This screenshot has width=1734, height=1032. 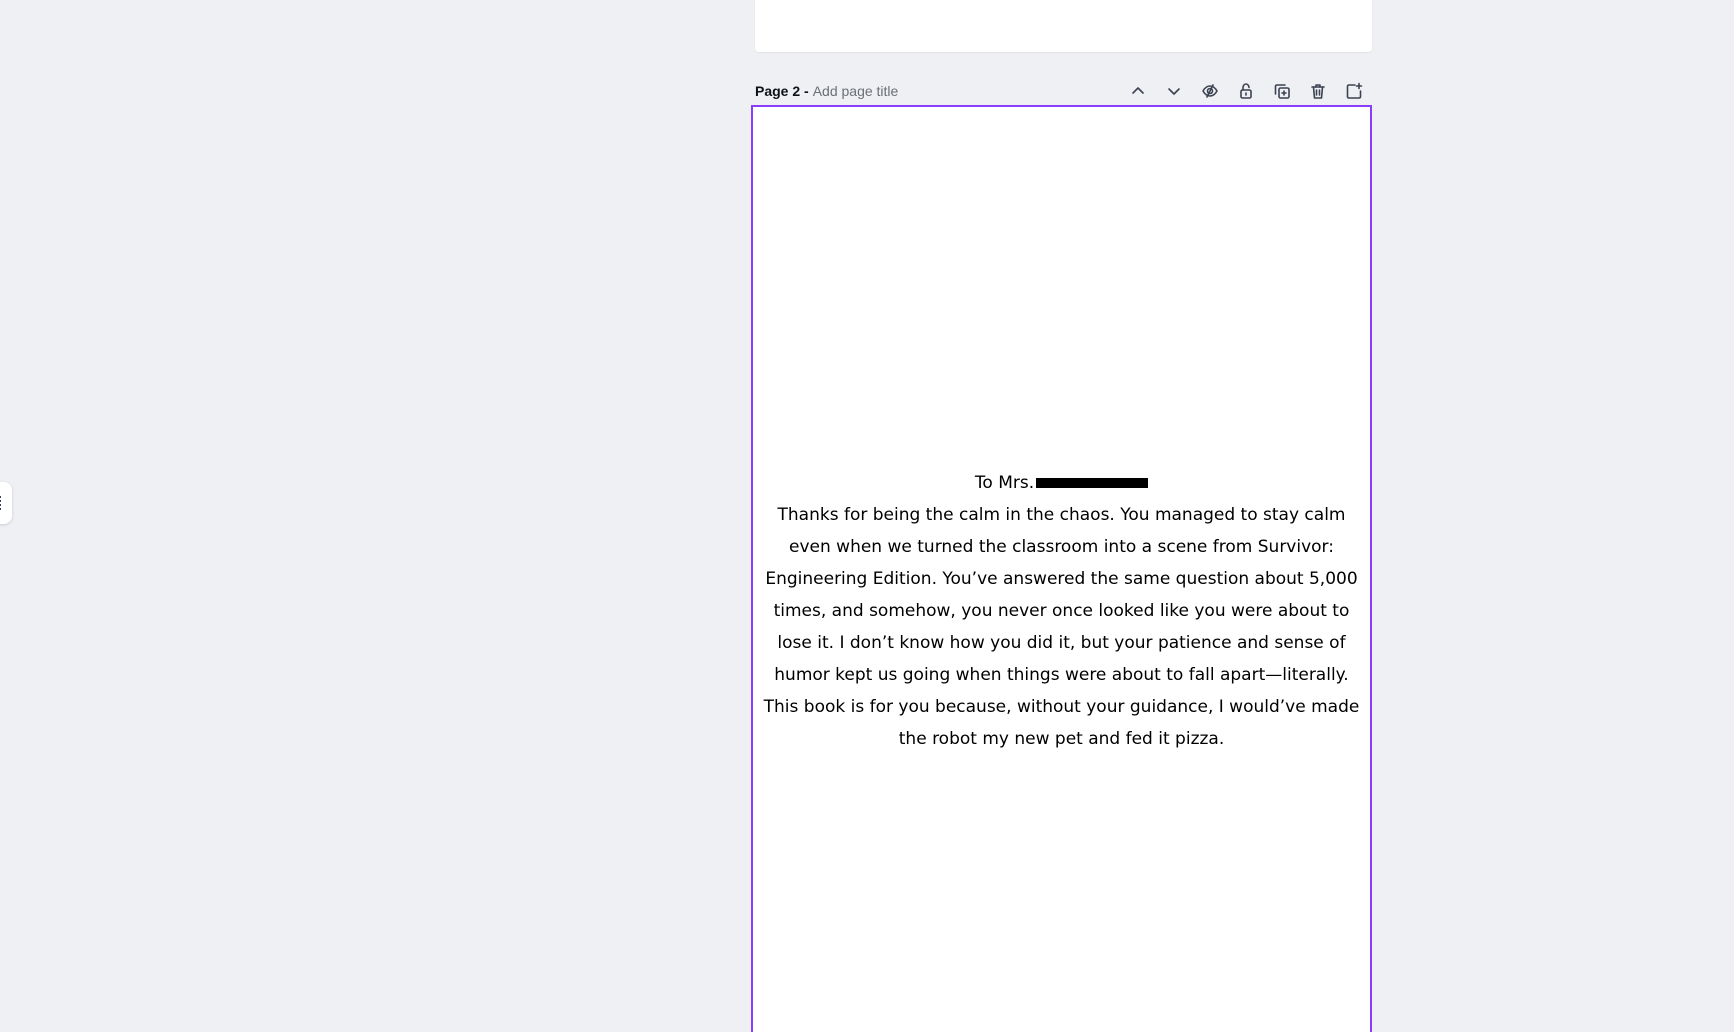 I want to click on dedication-to-line: To Mrs., so click(x=1061, y=483).